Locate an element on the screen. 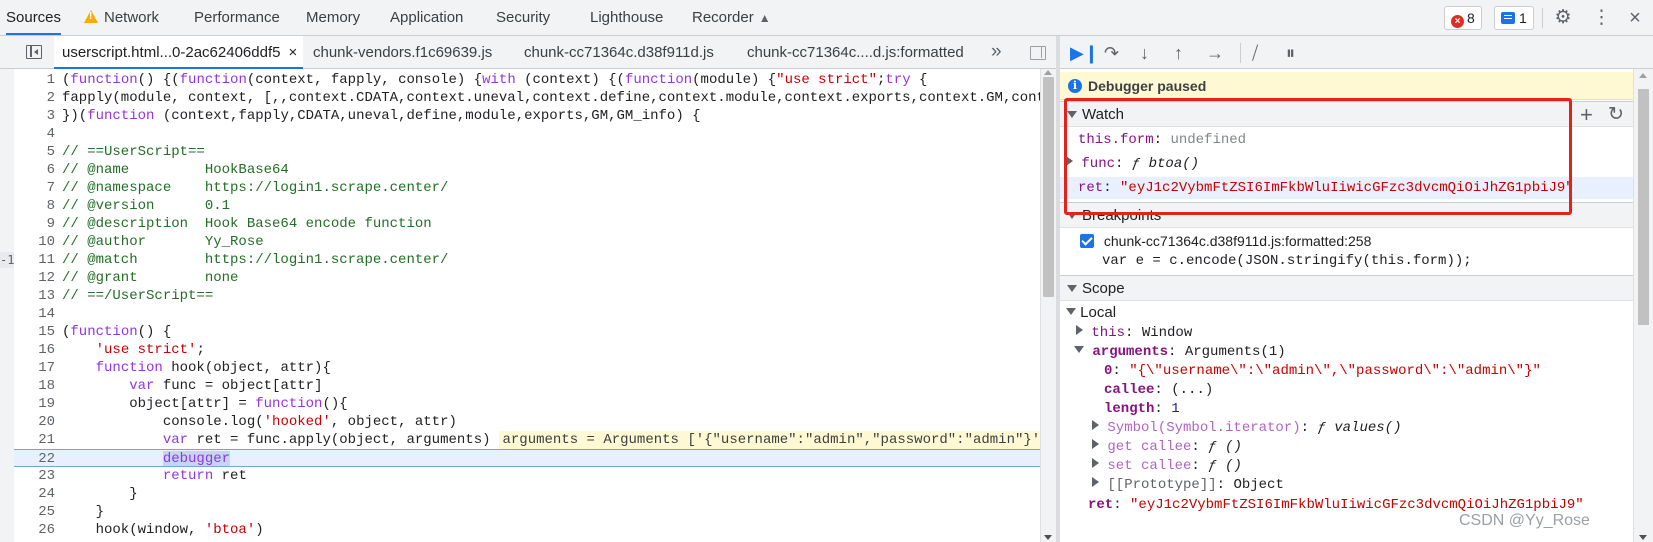 Image resolution: width=1653 pixels, height=542 pixels. tab-sources: Sources is located at coordinates (34, 17).